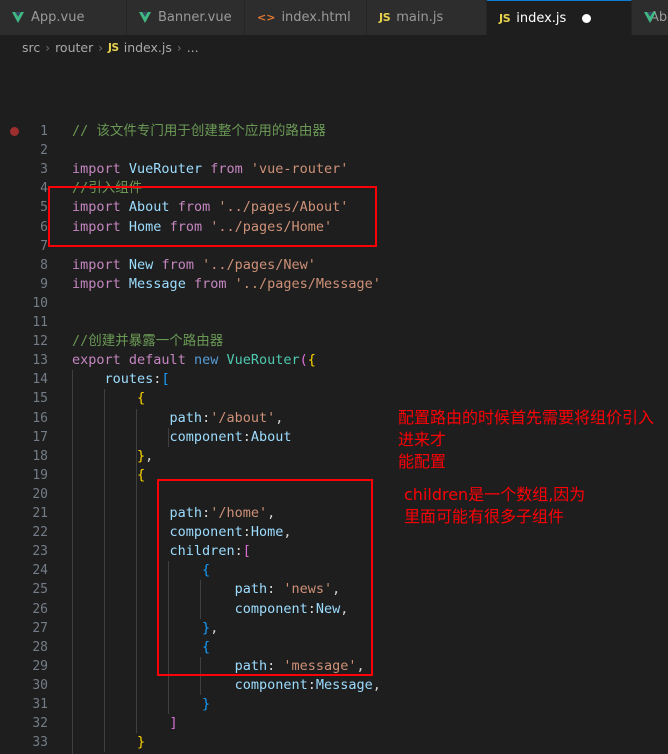  Describe the element at coordinates (125, 723) in the screenshot. I see `code-line: ]` at that location.